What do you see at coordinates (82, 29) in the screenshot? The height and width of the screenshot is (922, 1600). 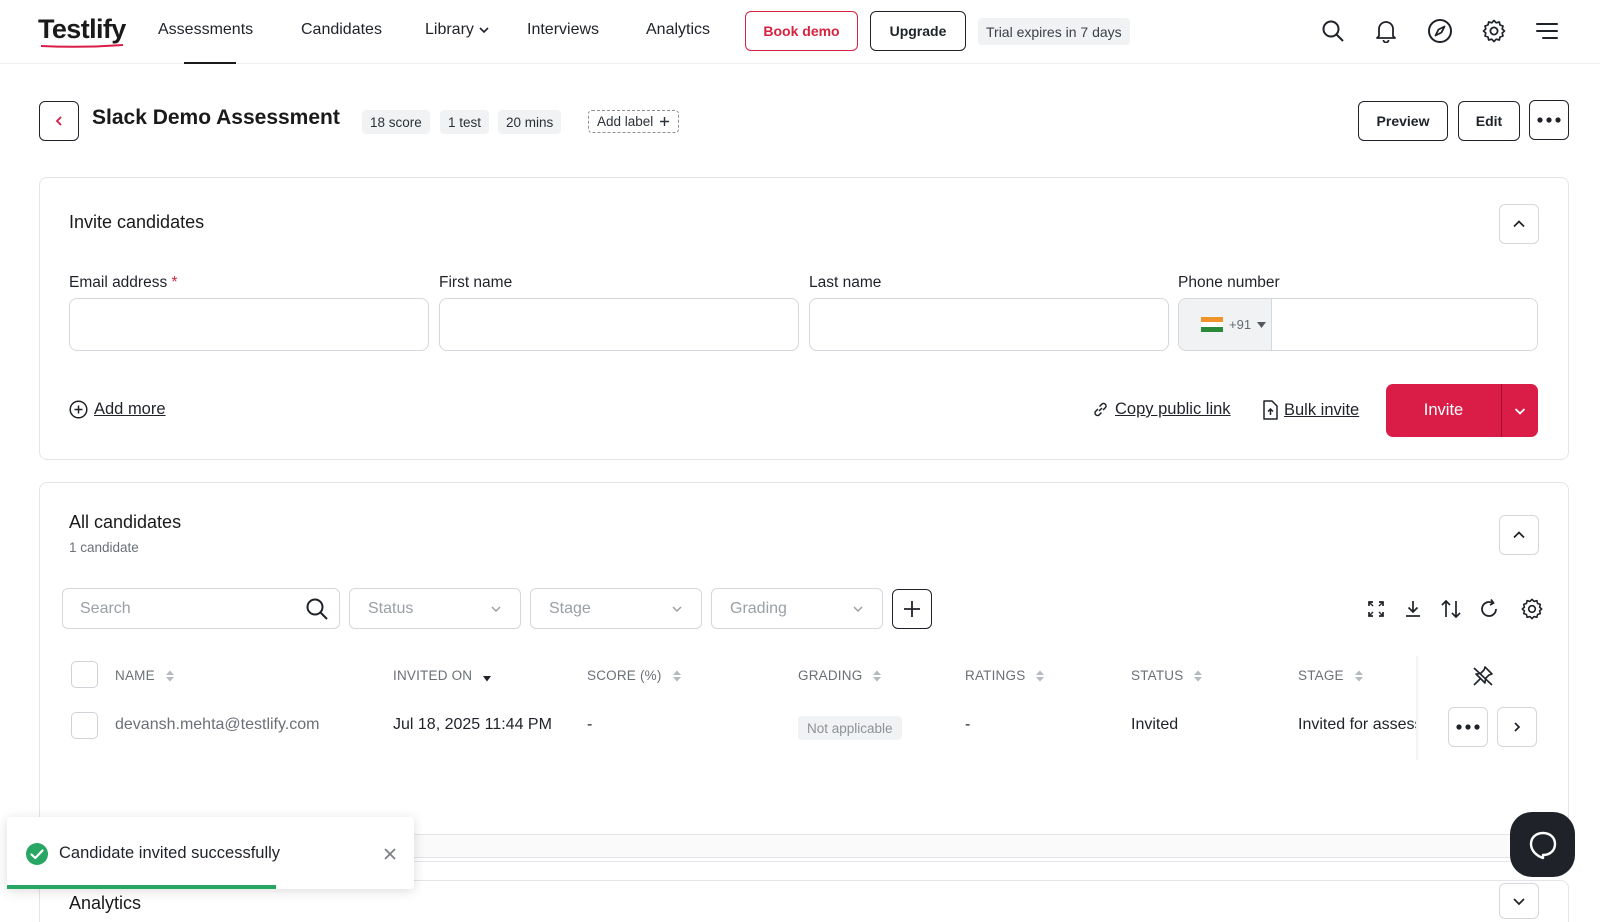 I see `testlify-logo: Testlify` at bounding box center [82, 29].